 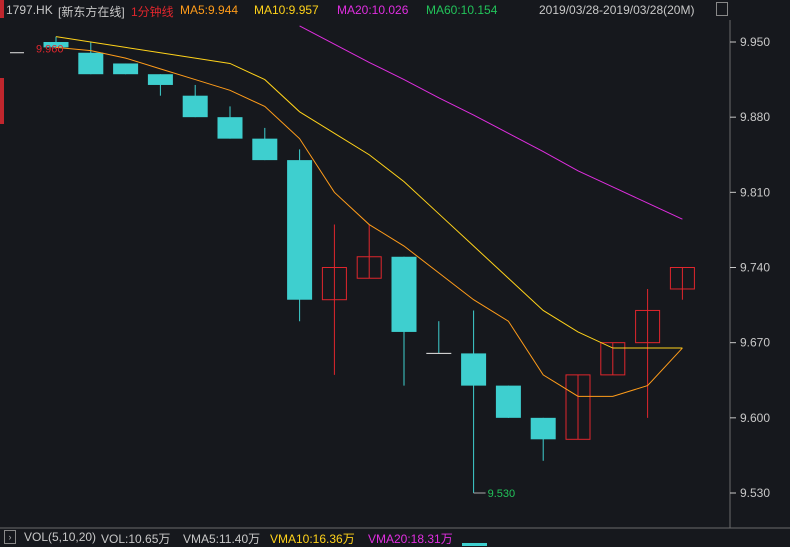 I want to click on stock-name: [新东方在线], so click(x=91, y=12).